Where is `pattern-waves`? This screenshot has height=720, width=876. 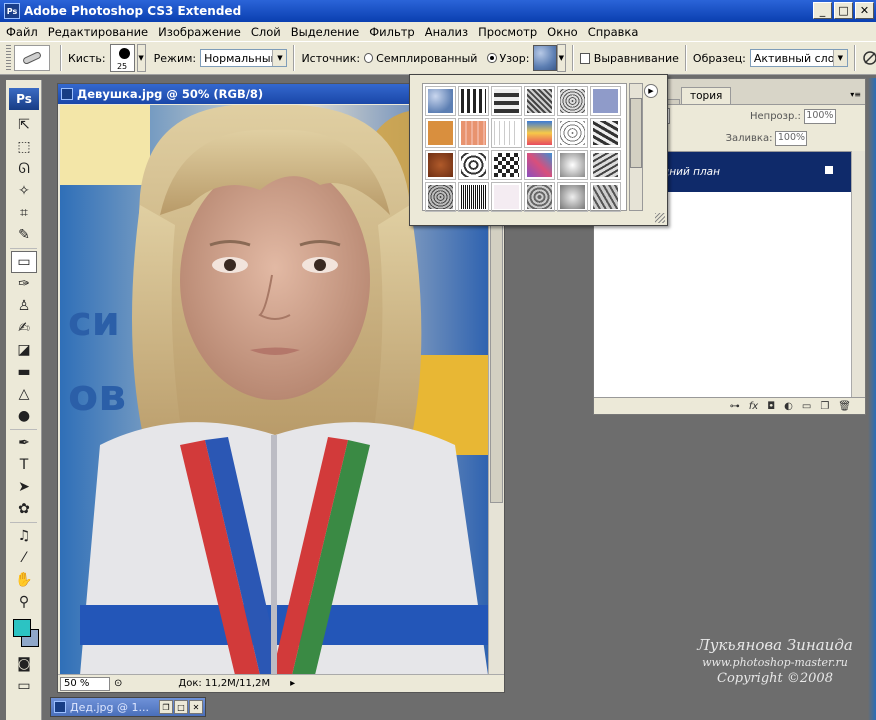 pattern-waves is located at coordinates (605, 165).